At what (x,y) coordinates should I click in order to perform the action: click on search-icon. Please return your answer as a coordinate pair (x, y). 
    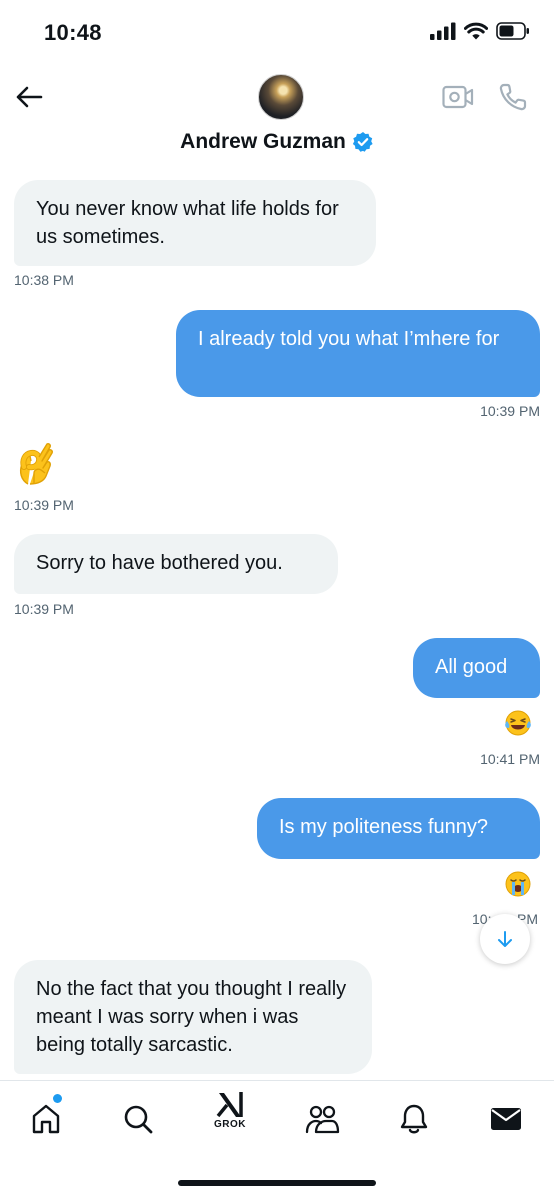
    Looking at the image, I should click on (138, 1119).